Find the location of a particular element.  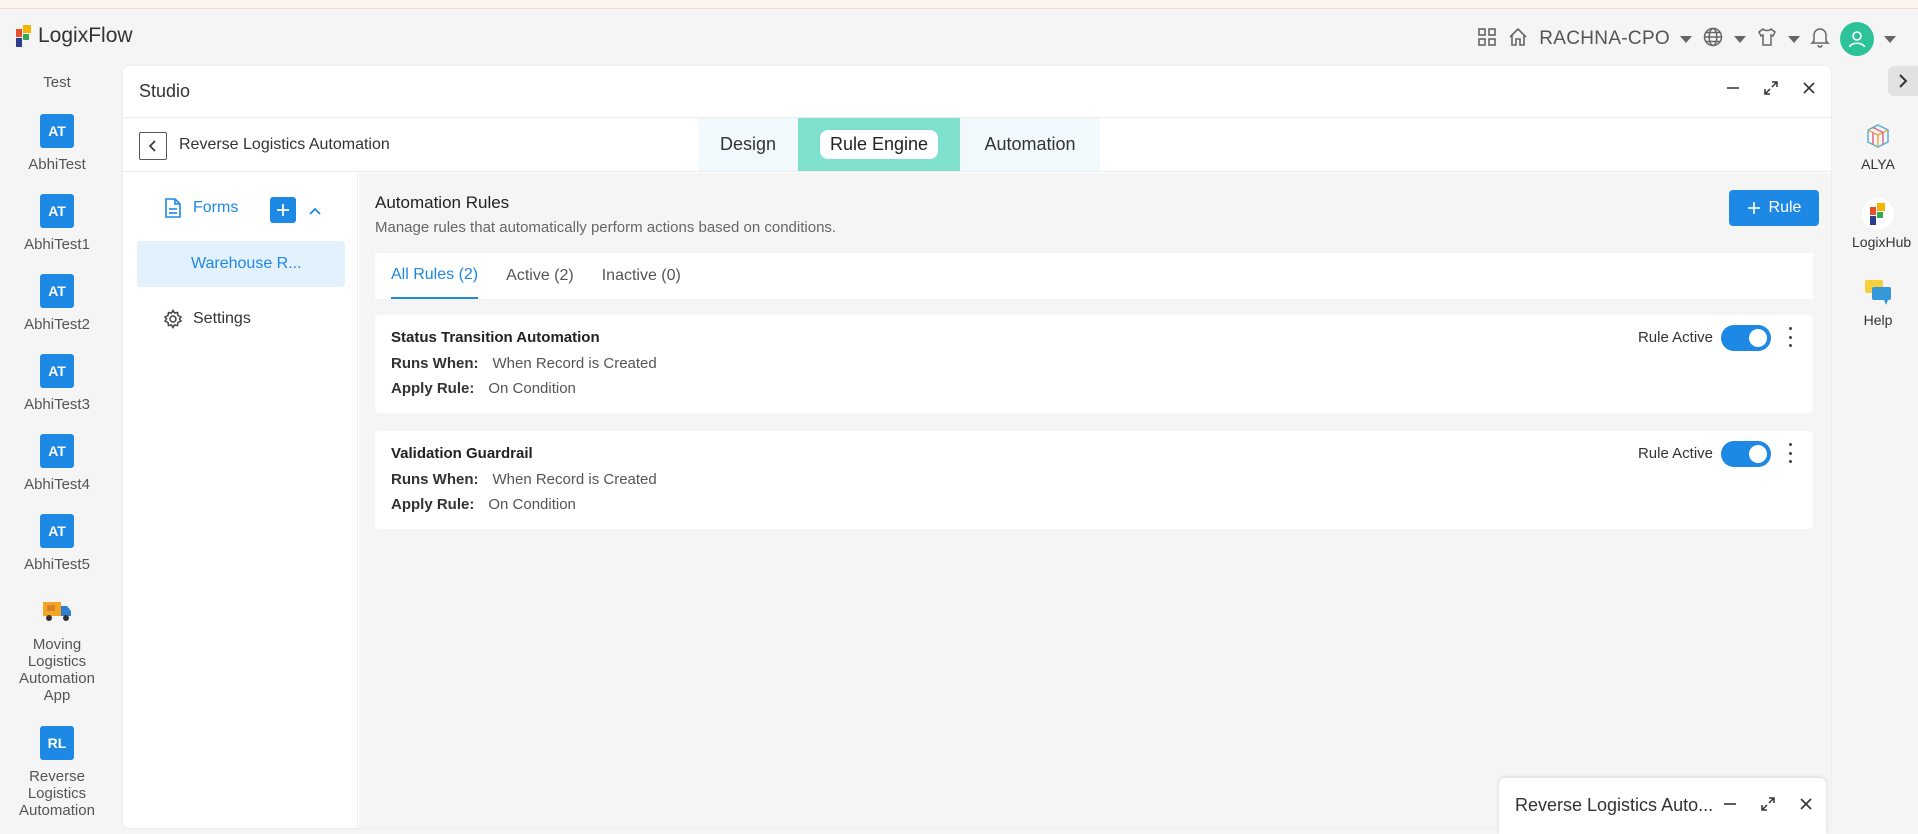

rail-item-label: Test is located at coordinates (57, 82).